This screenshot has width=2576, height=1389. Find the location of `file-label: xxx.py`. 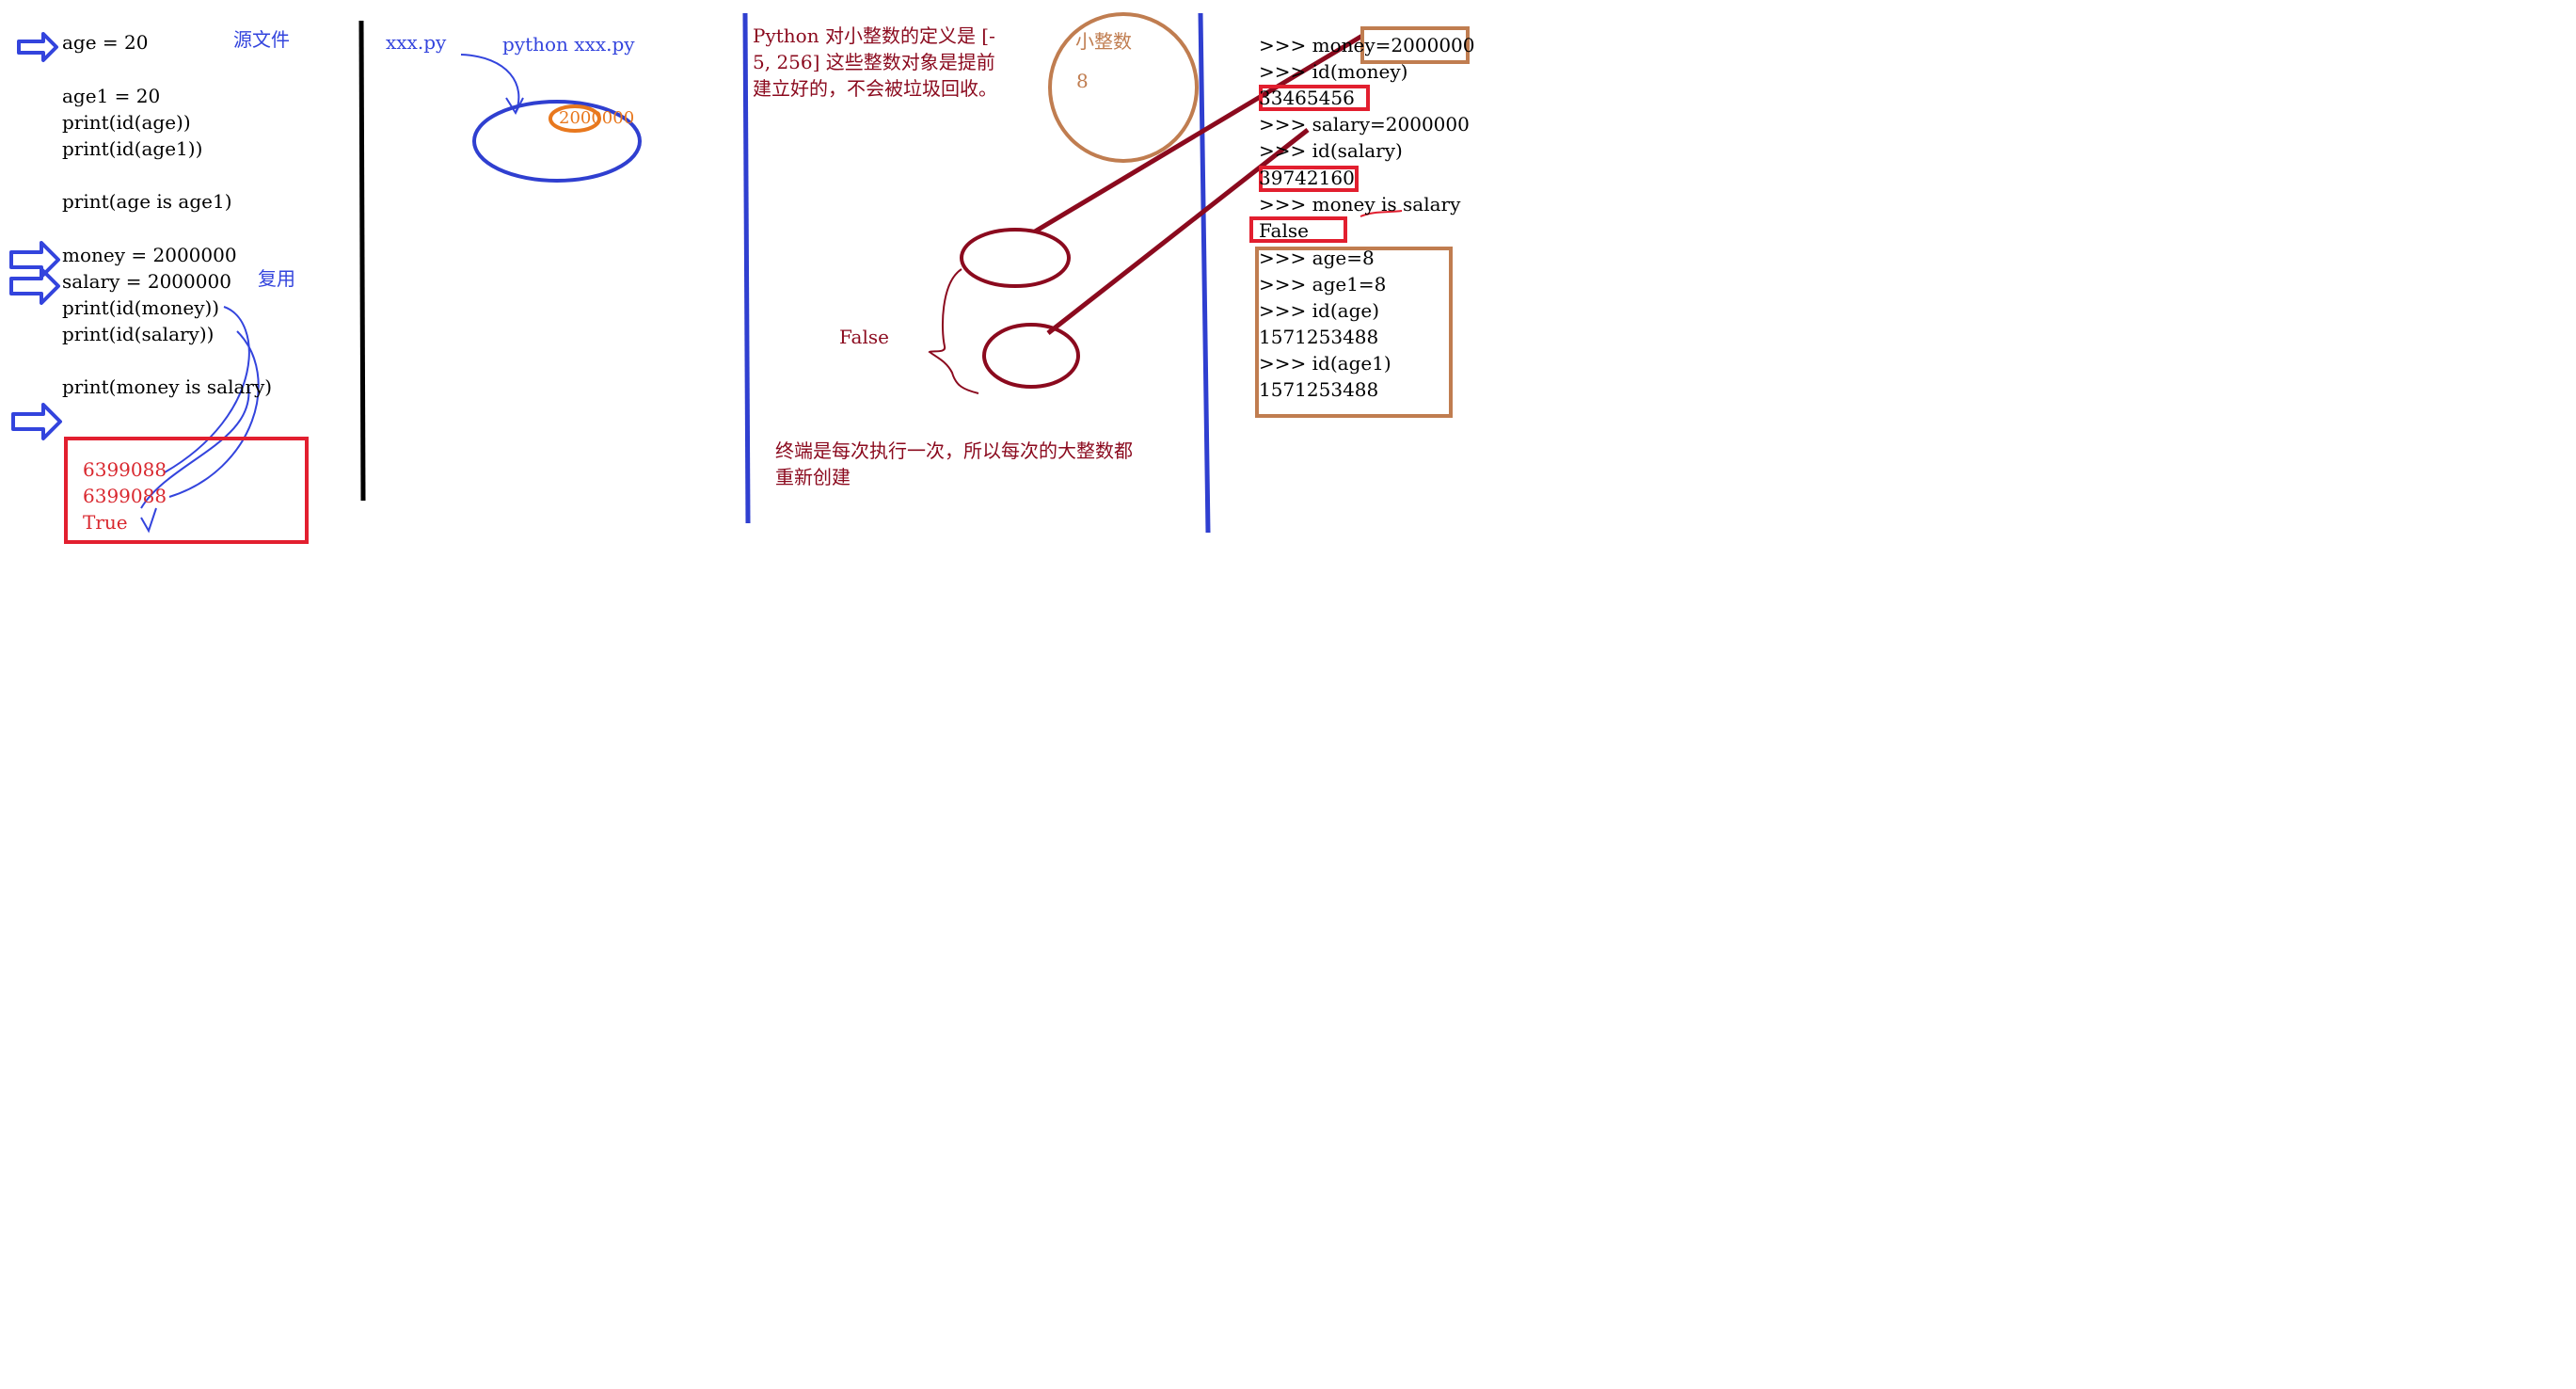

file-label: xxx.py is located at coordinates (416, 42).